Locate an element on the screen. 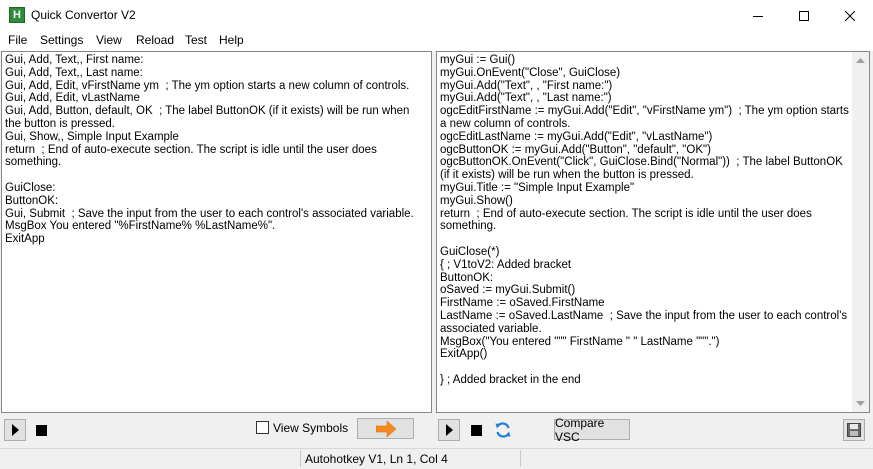 Image resolution: width=873 pixels, height=469 pixels. maximize-icon is located at coordinates (804, 15).